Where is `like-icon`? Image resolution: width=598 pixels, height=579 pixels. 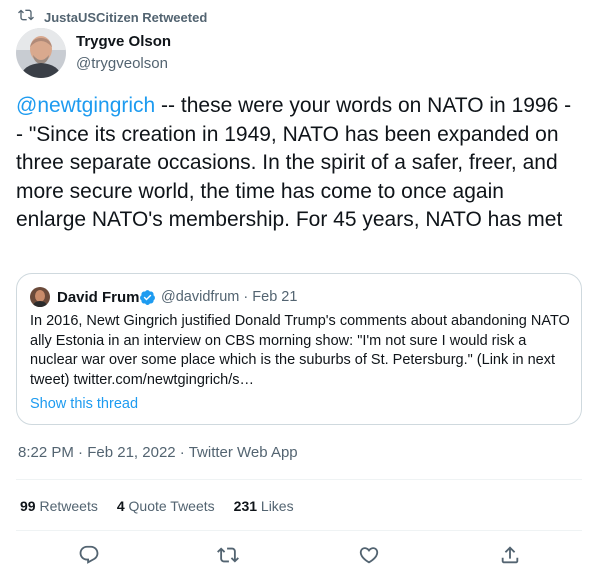 like-icon is located at coordinates (369, 555).